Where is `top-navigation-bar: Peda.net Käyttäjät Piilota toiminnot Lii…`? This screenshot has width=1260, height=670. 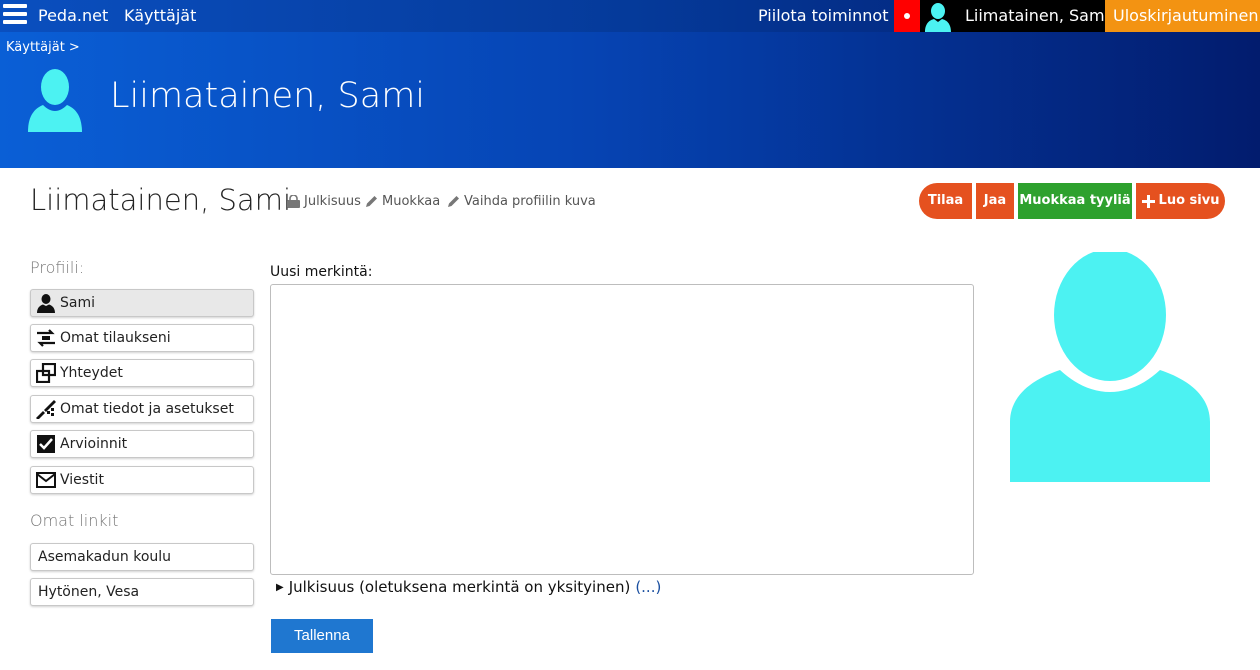 top-navigation-bar: Peda.net Käyttäjät Piilota toiminnot Lii… is located at coordinates (630, 16).